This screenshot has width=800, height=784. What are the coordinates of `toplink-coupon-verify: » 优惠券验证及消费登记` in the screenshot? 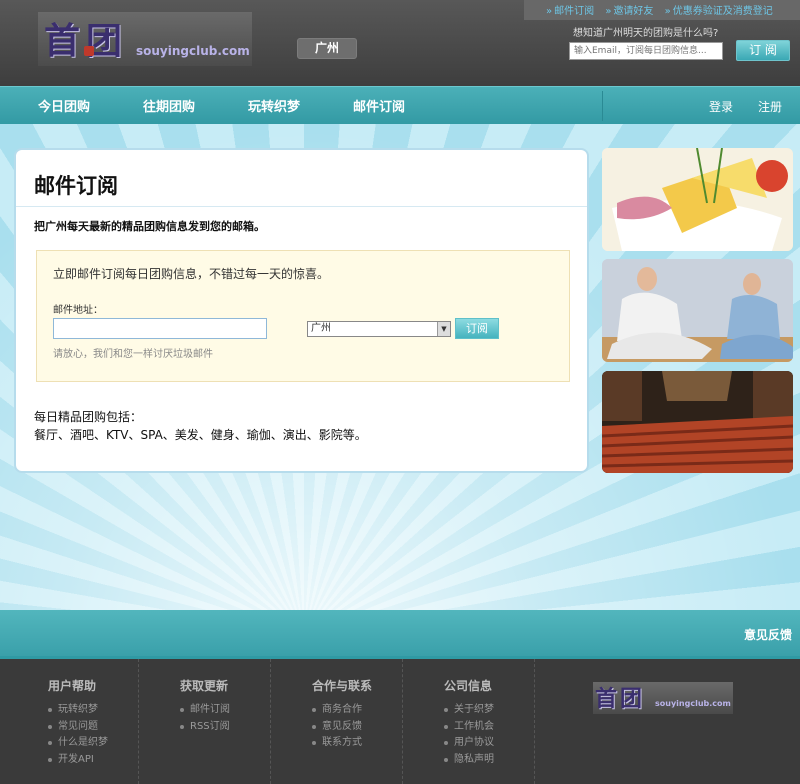 It's located at (719, 11).